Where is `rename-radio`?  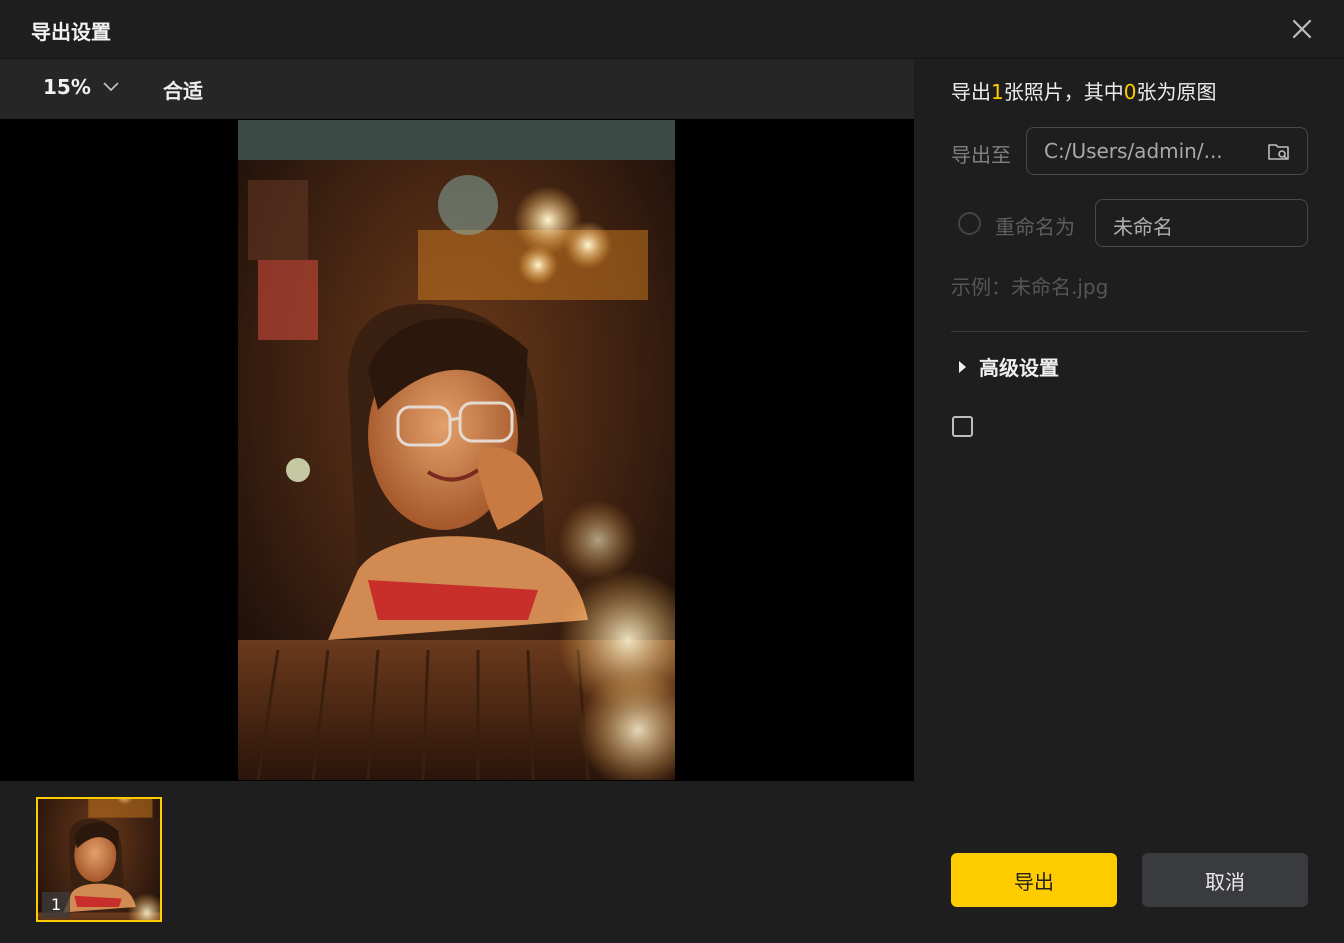 rename-radio is located at coordinates (969, 223).